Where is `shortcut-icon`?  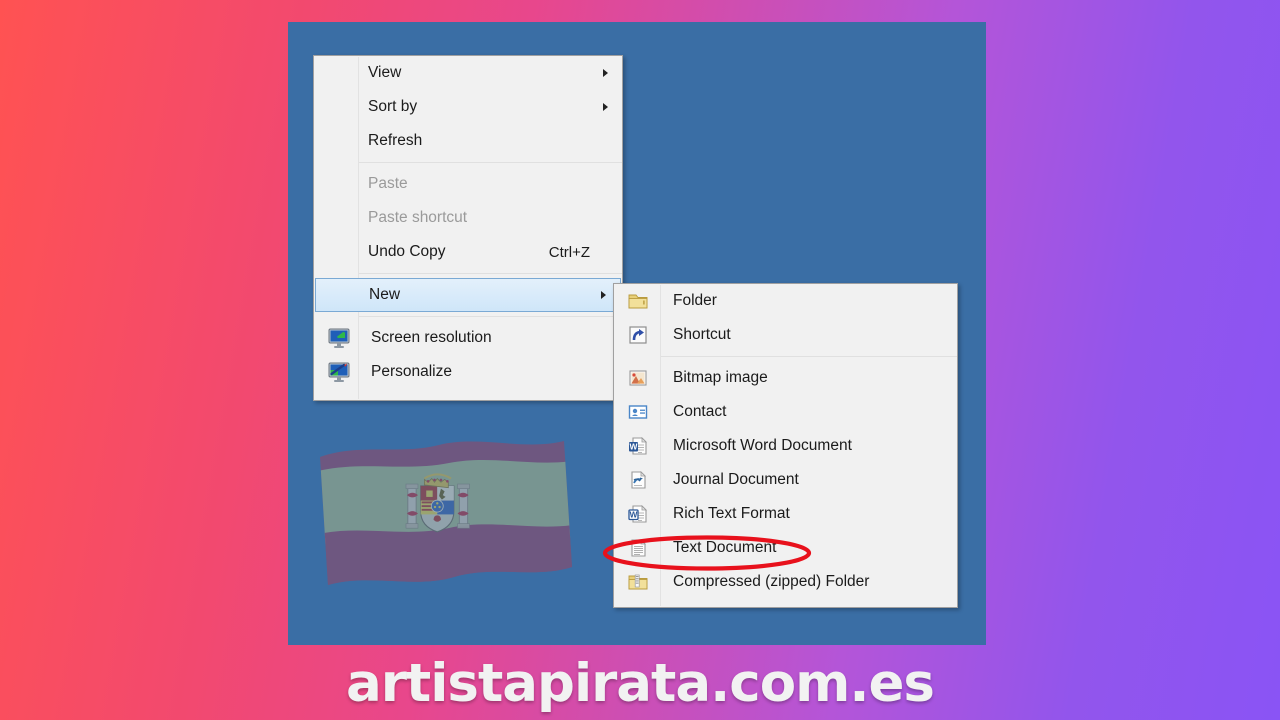 shortcut-icon is located at coordinates (638, 335).